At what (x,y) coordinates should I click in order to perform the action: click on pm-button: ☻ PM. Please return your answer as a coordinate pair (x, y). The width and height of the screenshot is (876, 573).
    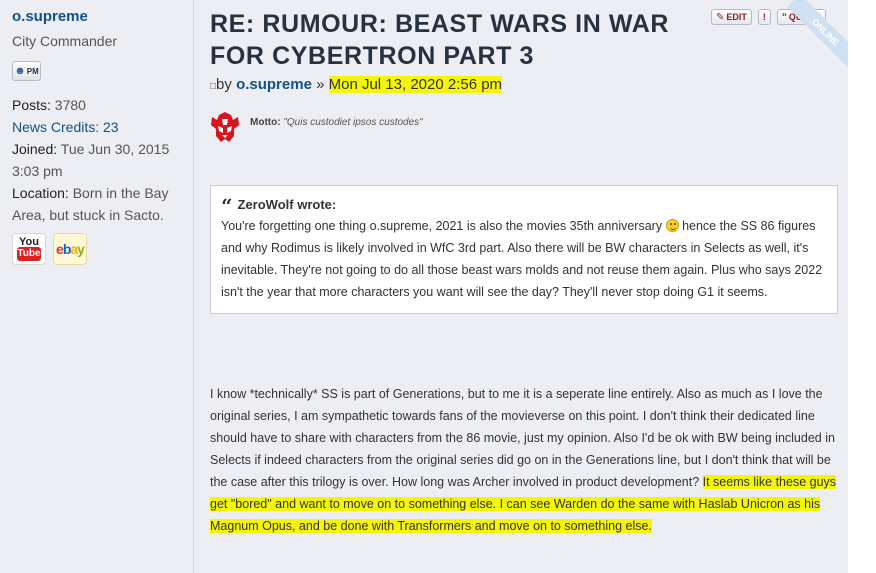
    Looking at the image, I should click on (26, 71).